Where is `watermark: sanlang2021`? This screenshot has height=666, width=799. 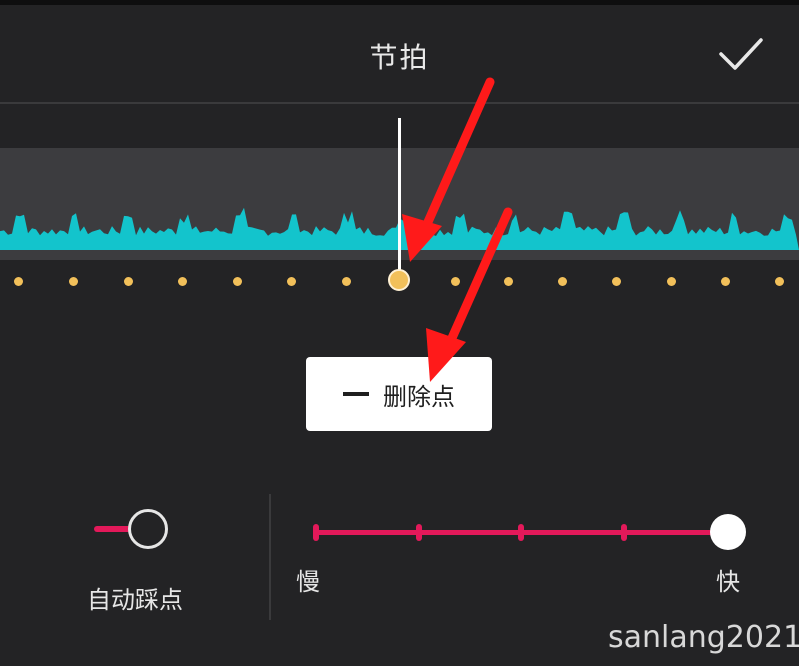 watermark: sanlang2021 is located at coordinates (703, 637).